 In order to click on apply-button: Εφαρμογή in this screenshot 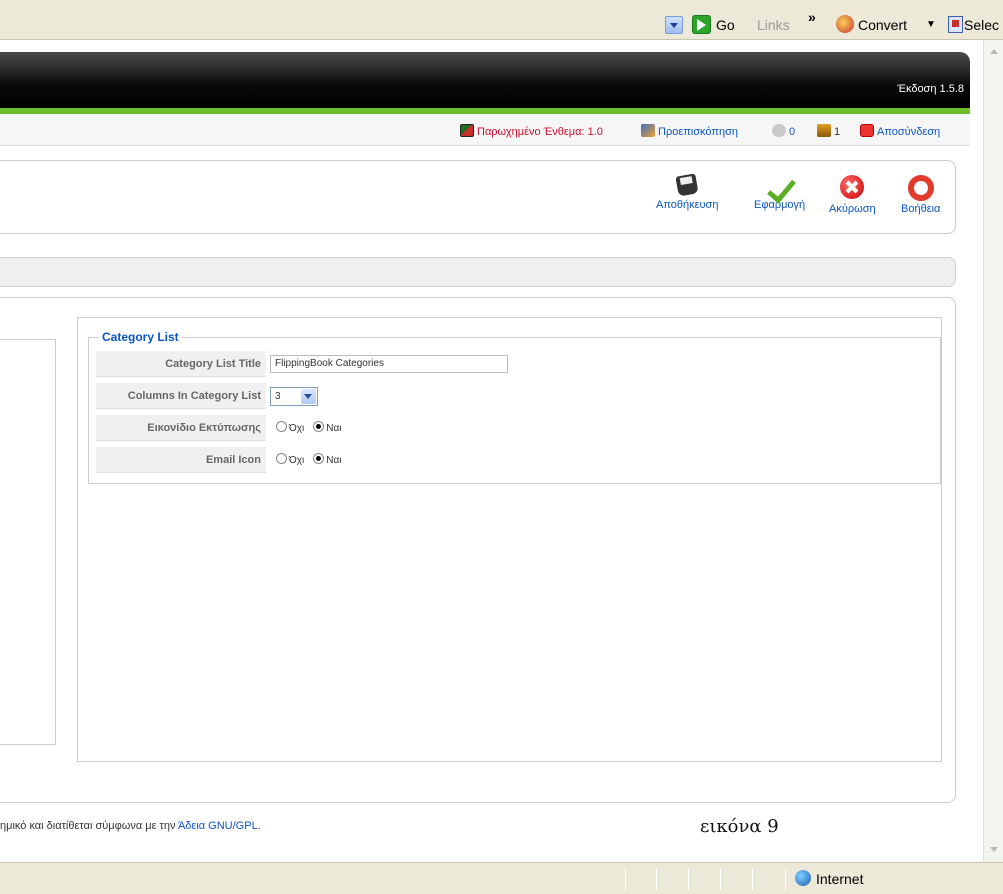, I will do `click(779, 193)`.